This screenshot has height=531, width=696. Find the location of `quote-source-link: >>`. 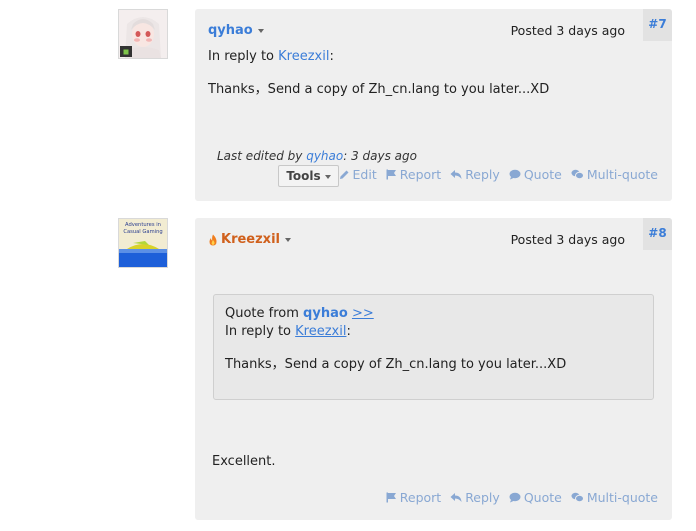

quote-source-link: >> is located at coordinates (363, 313).